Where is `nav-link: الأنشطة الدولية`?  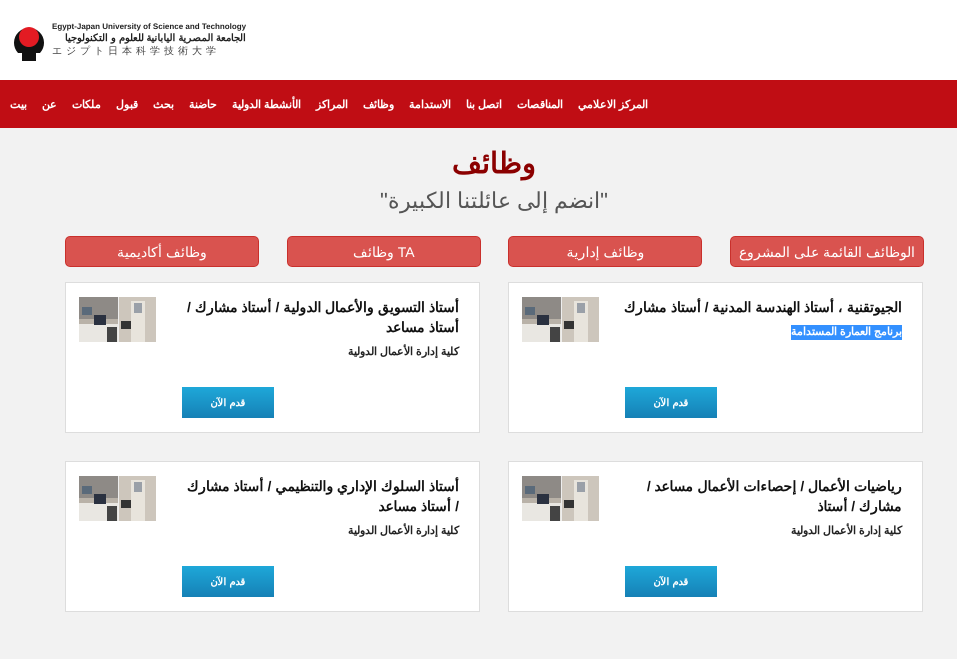
nav-link: الأنشطة الدولية is located at coordinates (267, 104).